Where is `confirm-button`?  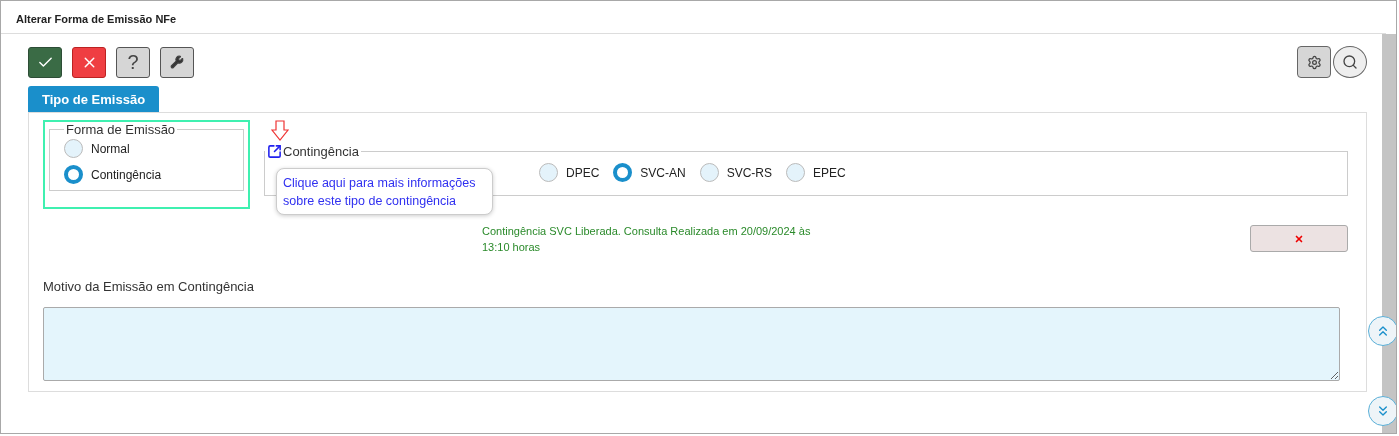 confirm-button is located at coordinates (45, 62).